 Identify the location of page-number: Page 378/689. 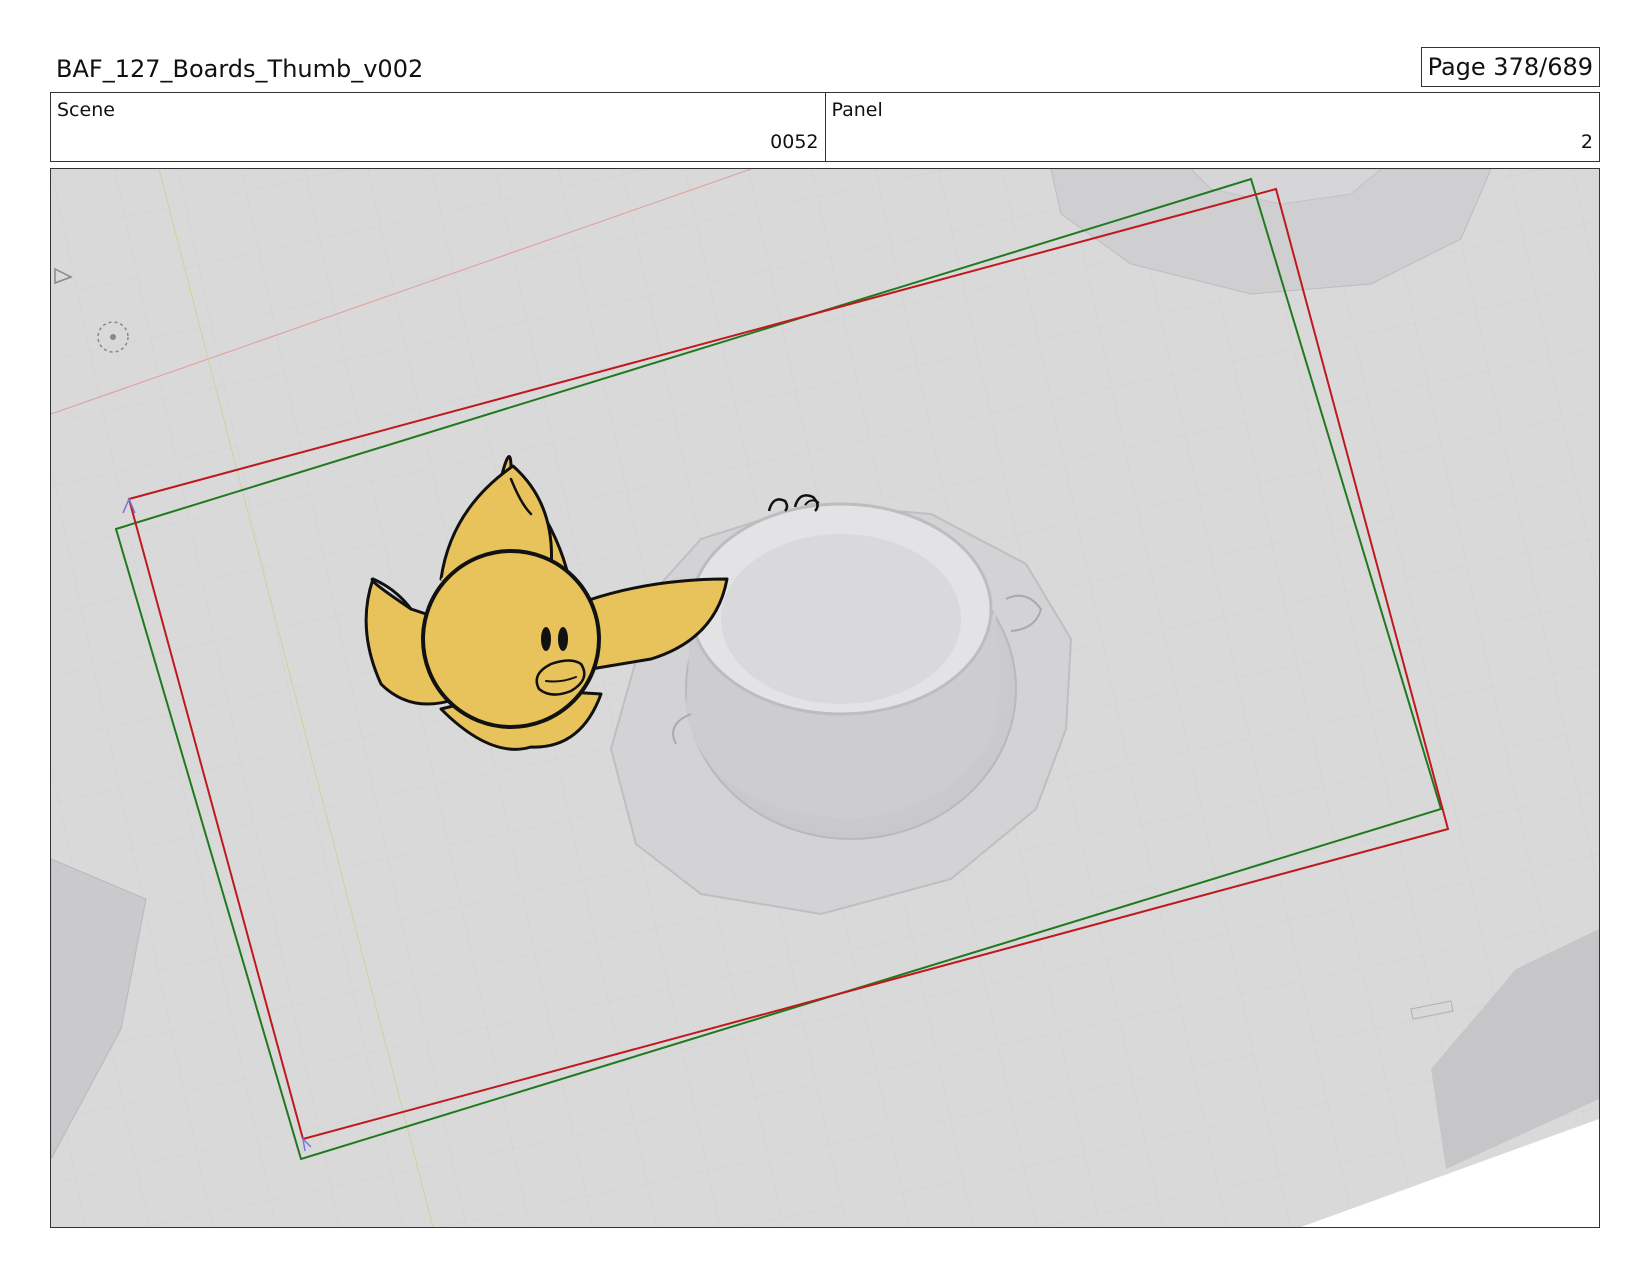
(1510, 67).